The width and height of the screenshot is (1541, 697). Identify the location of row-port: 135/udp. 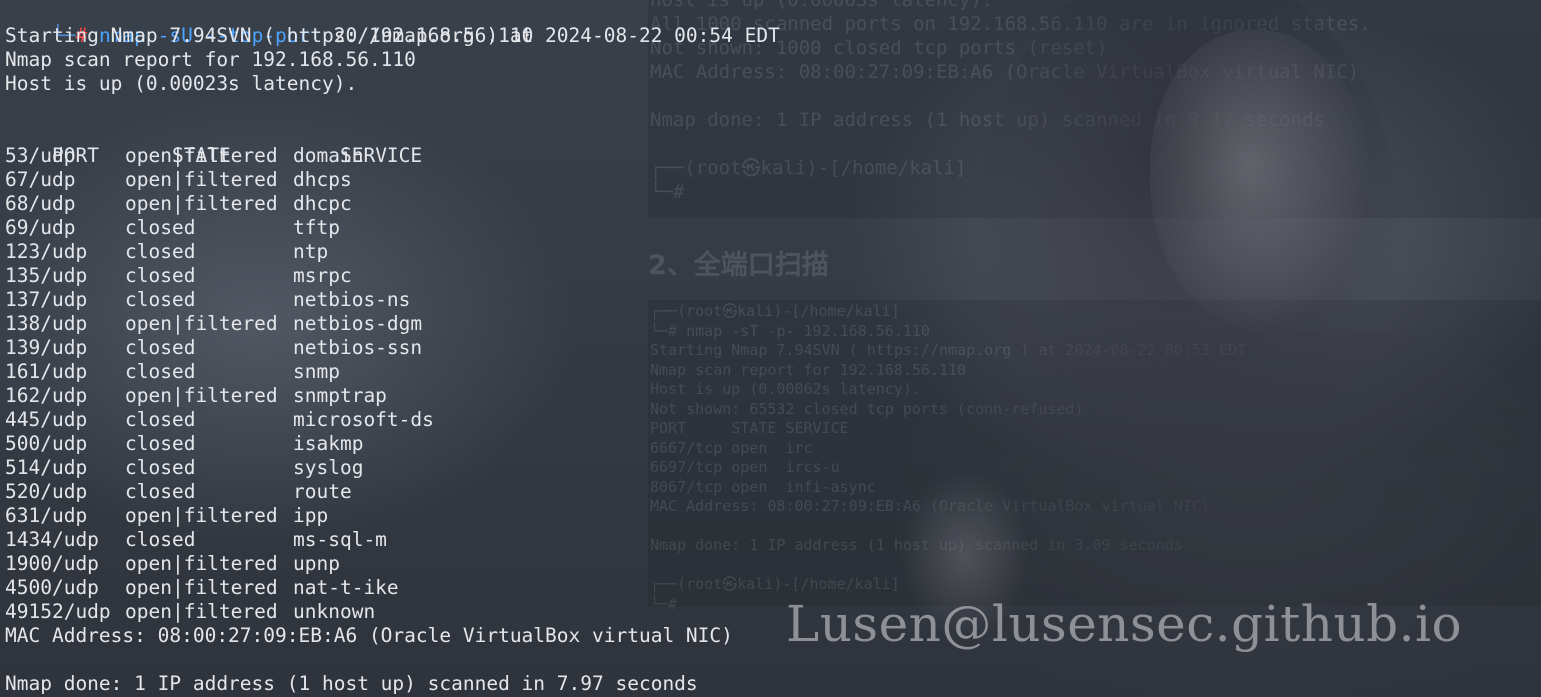
(46, 275).